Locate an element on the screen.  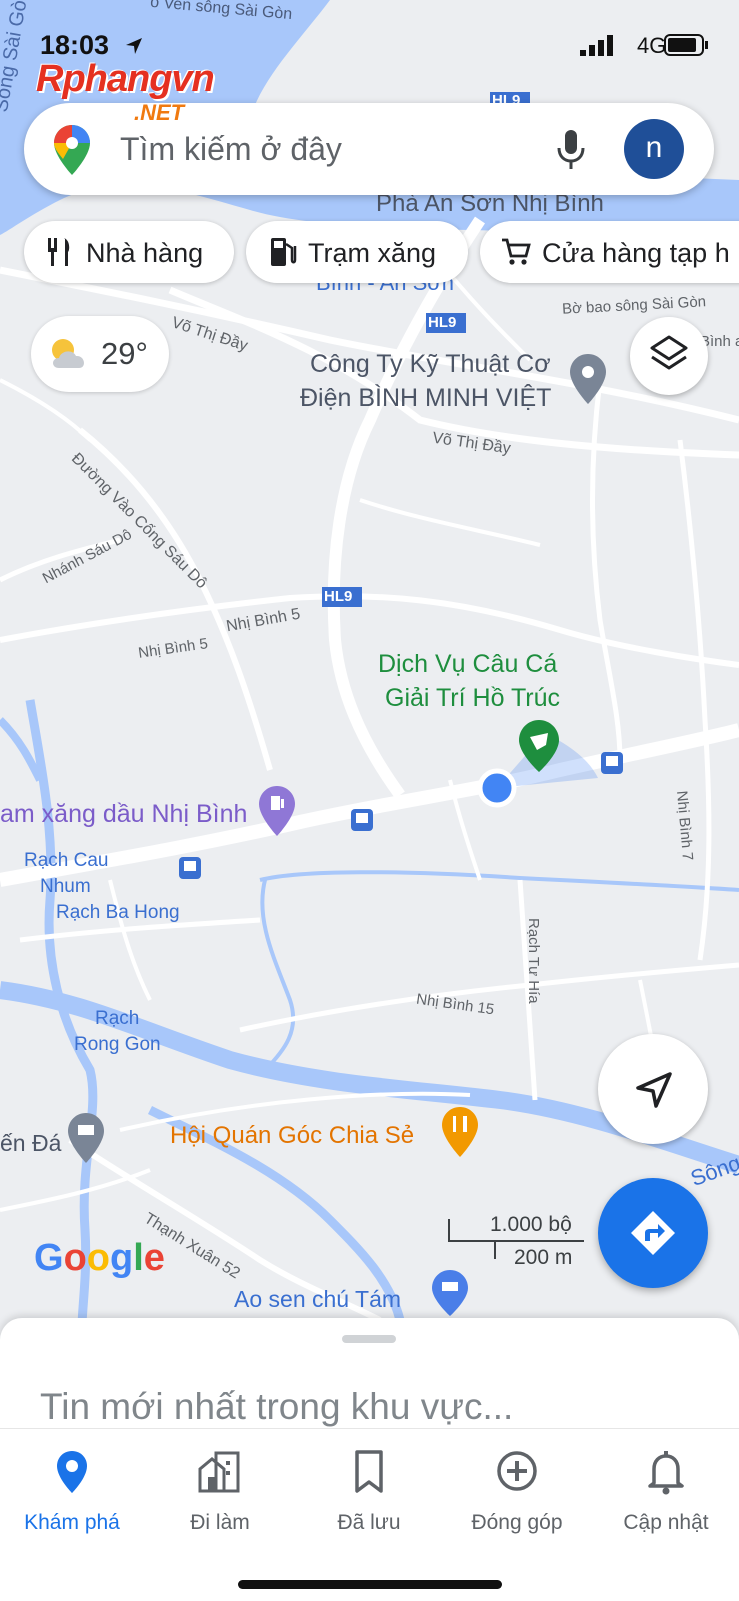
map-scale: 1.000 bộ 200 m is located at coordinates (516, 1243).